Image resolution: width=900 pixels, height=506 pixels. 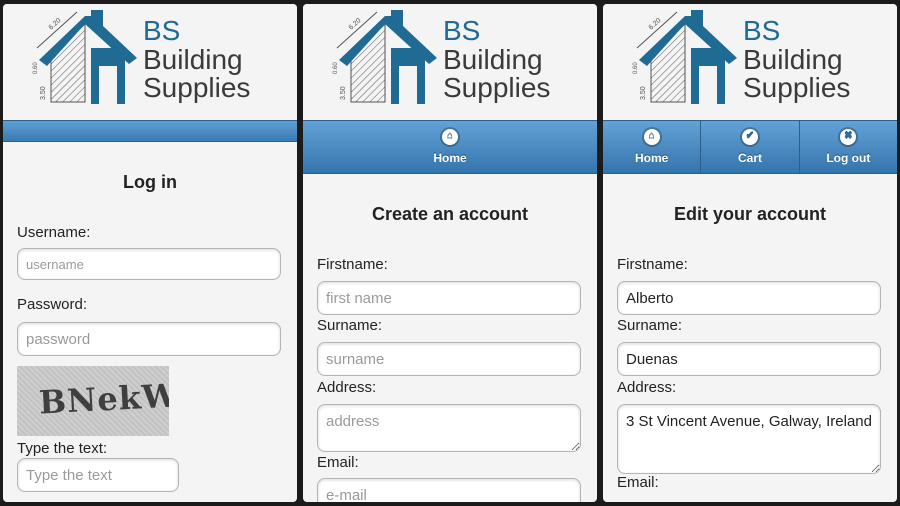 I want to click on nav-logout-button: ✖ Log out, so click(x=848, y=147).